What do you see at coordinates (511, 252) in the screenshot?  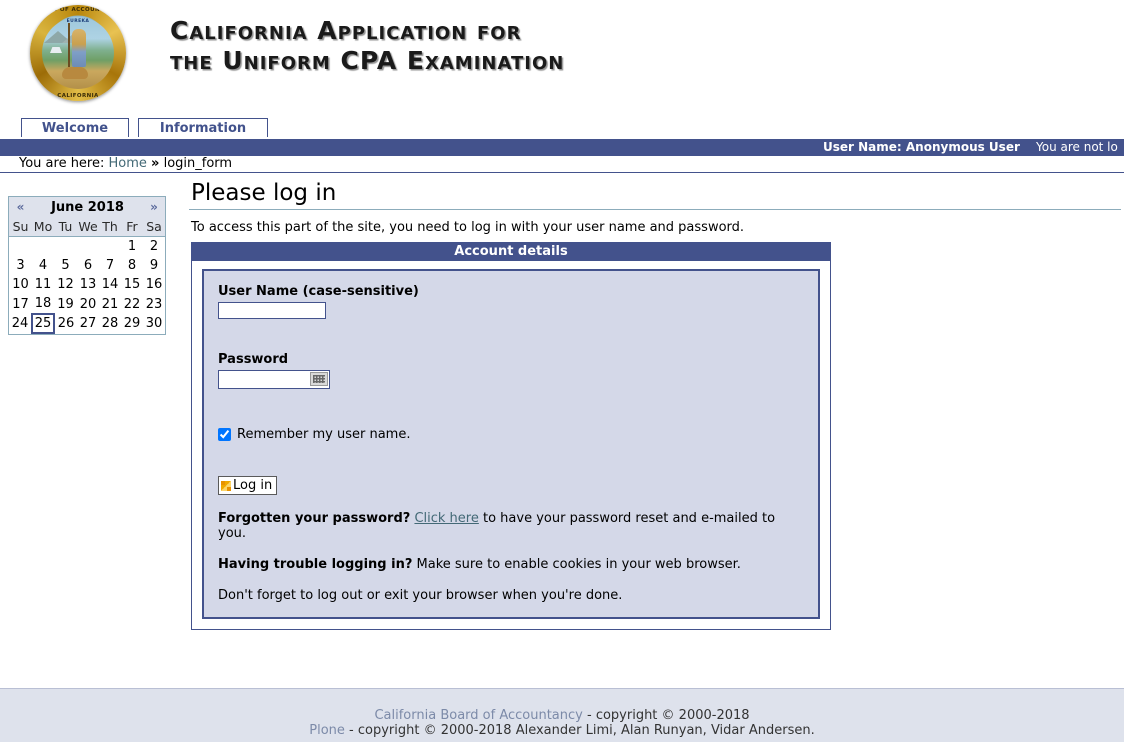 I see `account-details-header: Account details` at bounding box center [511, 252].